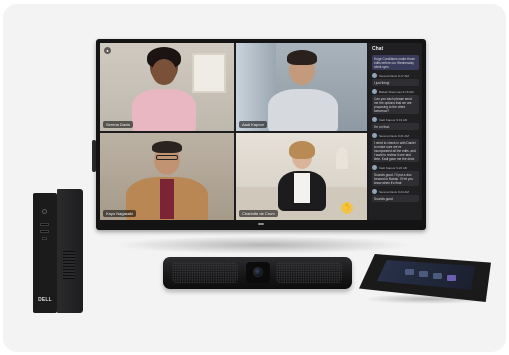 The height and width of the screenshot is (355, 509). I want to click on power-button-icon, so click(44, 211).